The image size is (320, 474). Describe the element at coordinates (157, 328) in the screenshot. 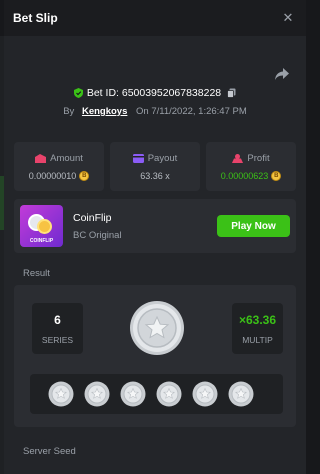

I see `coin-result-icon` at that location.